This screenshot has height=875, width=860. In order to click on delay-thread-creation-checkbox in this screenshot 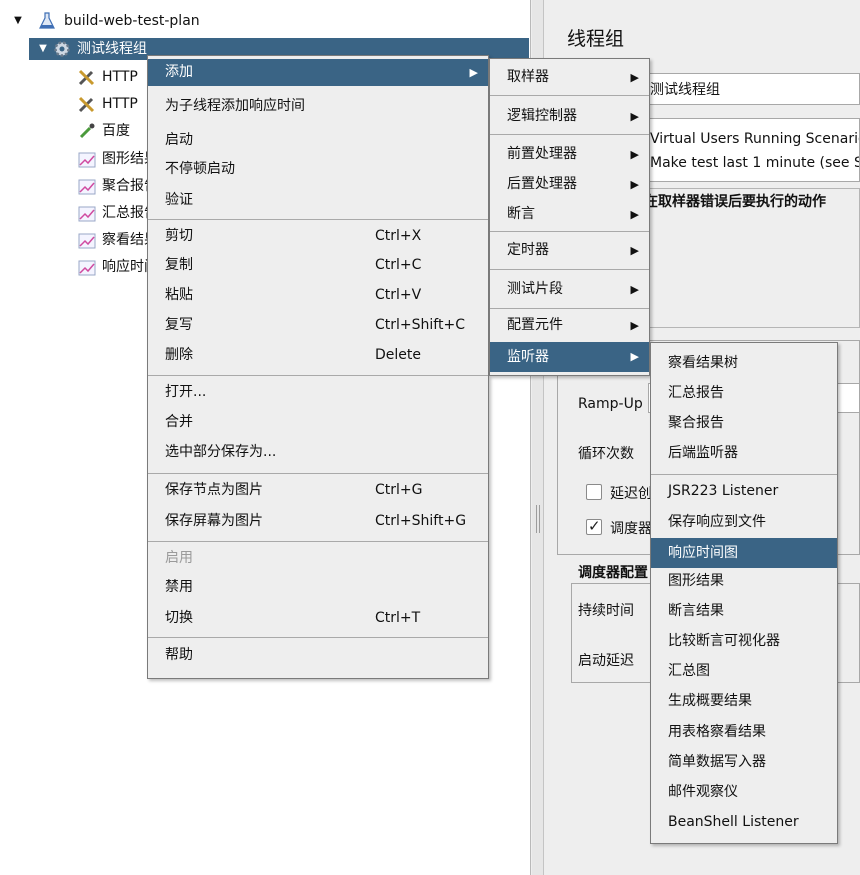, I will do `click(594, 492)`.